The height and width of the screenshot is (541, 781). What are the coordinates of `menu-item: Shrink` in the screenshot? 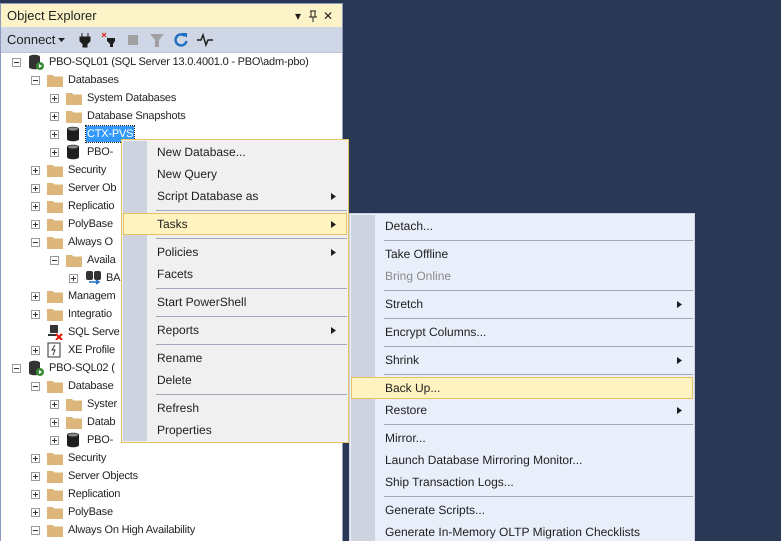 It's located at (522, 360).